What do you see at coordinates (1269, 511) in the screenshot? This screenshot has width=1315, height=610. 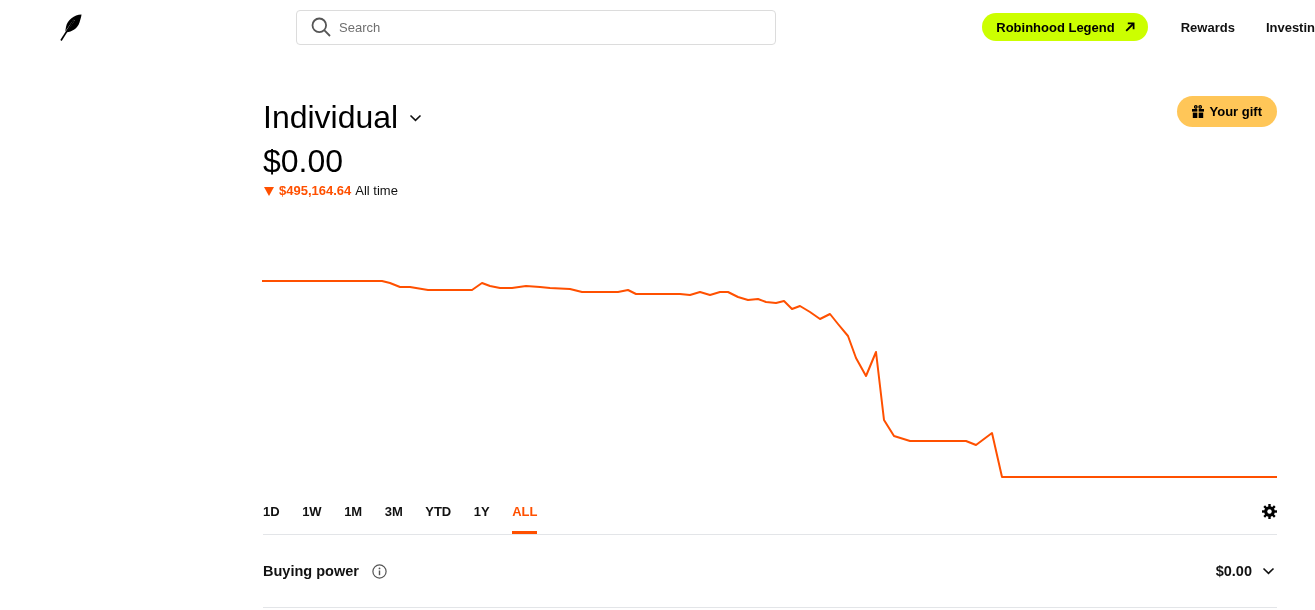 I see `settings-icon` at bounding box center [1269, 511].